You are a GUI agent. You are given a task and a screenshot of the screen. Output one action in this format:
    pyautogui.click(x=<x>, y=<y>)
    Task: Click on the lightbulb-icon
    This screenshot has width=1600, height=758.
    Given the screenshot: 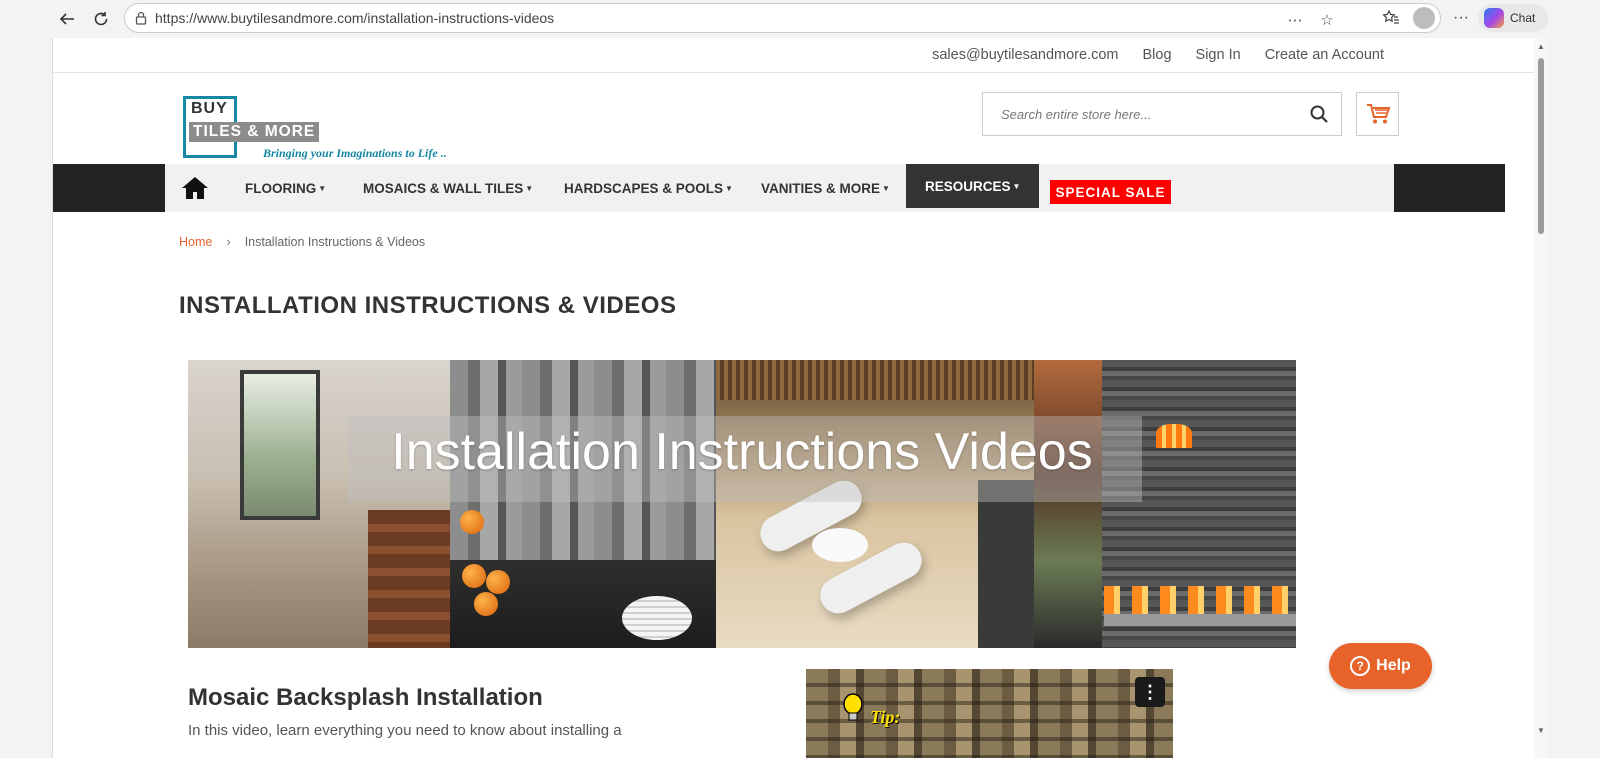 What is the action you would take?
    pyautogui.click(x=853, y=707)
    